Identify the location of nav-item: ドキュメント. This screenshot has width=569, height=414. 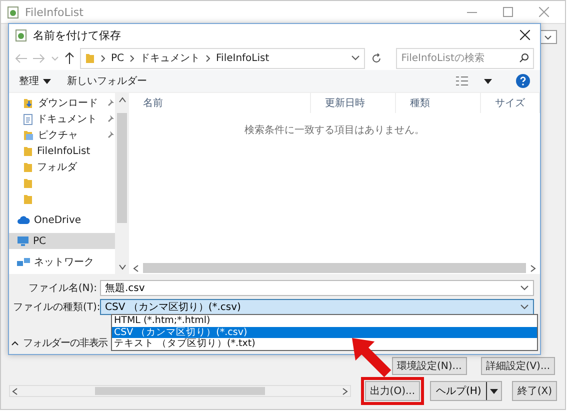
(62, 119).